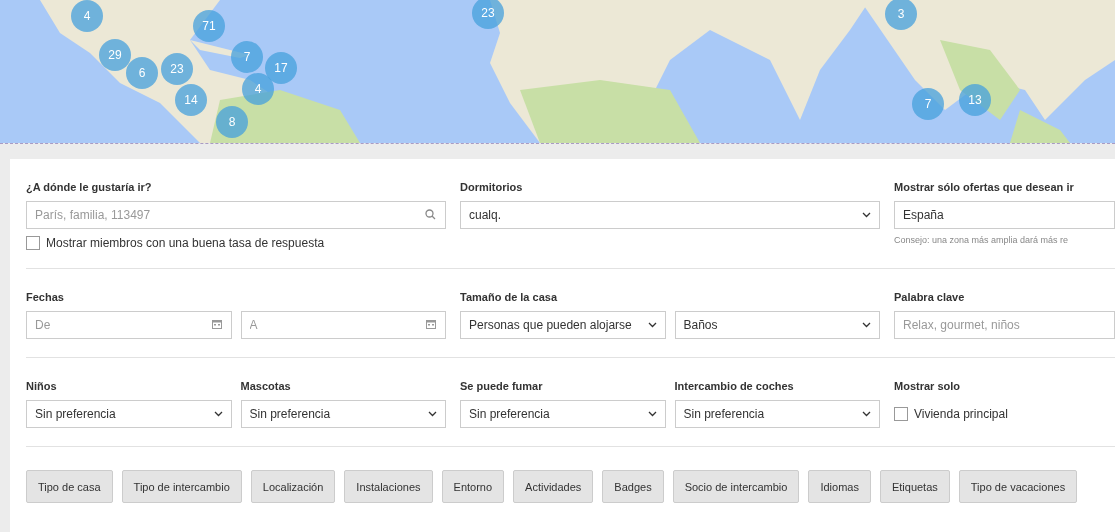 This screenshot has height=532, width=1115. Describe the element at coordinates (914, 486) in the screenshot. I see `filter-button: Etiquetas` at that location.